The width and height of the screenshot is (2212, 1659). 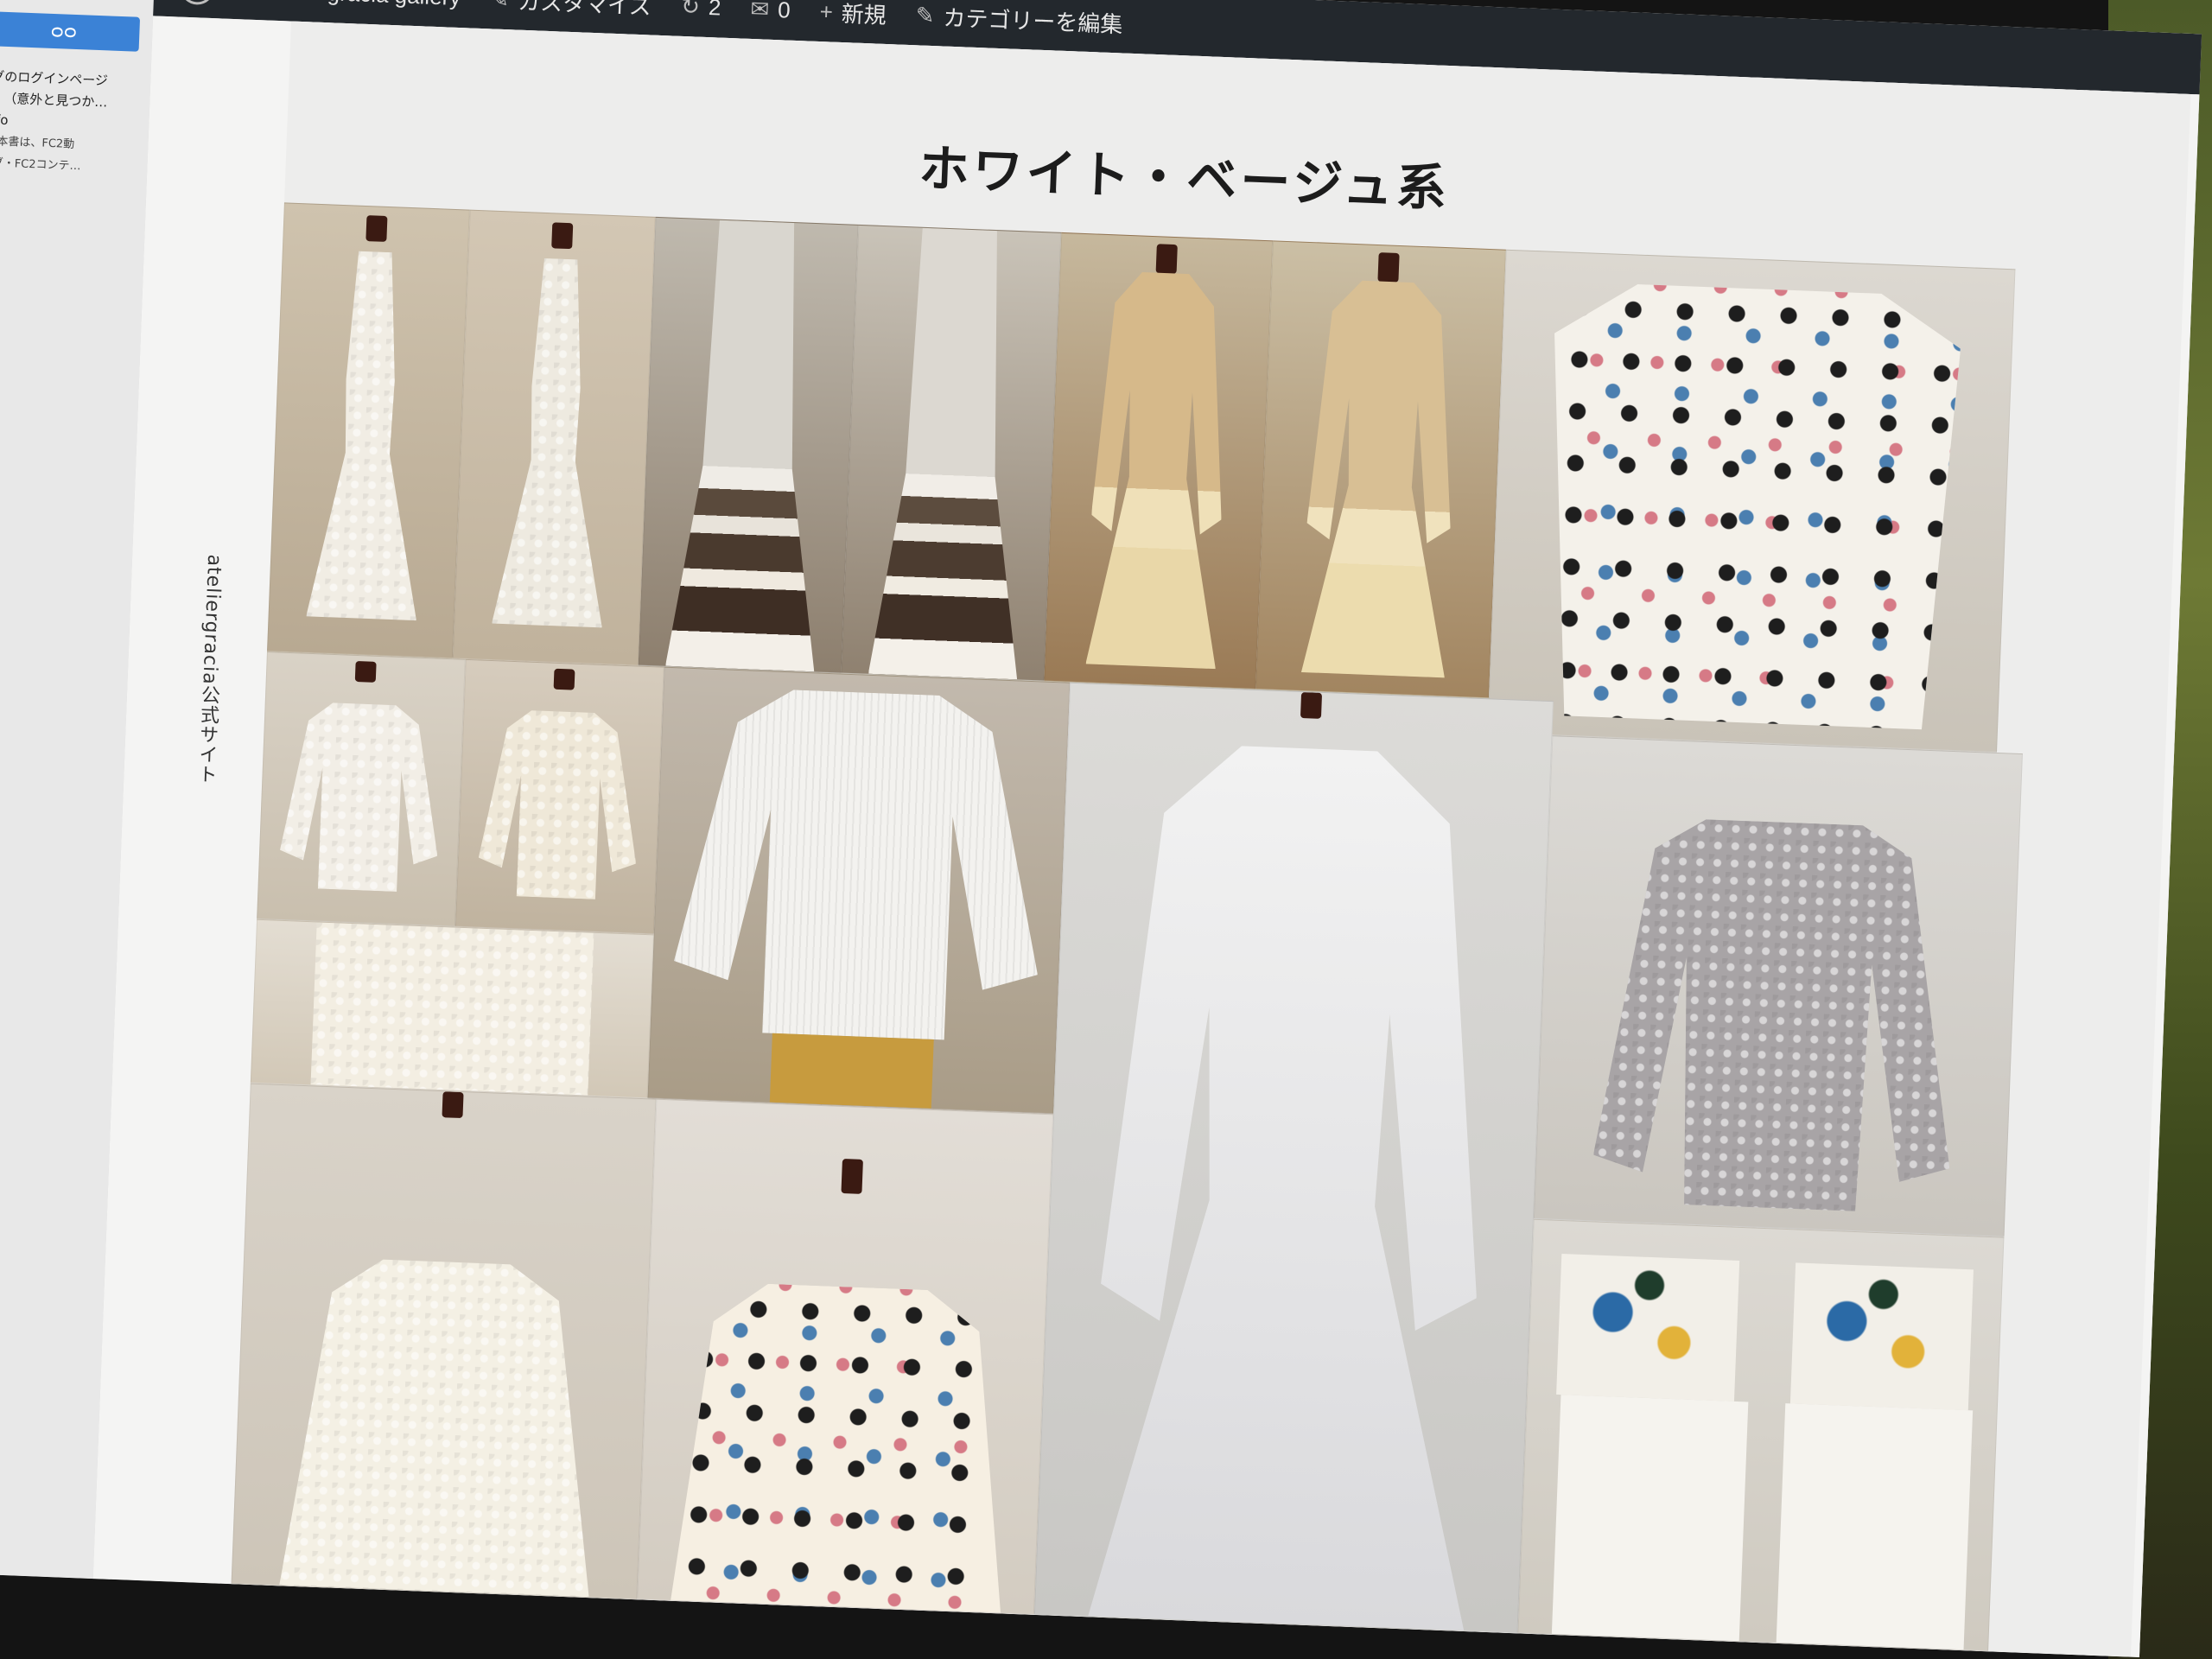 What do you see at coordinates (1875, 1526) in the screenshot?
I see `skirt-shape-right` at bounding box center [1875, 1526].